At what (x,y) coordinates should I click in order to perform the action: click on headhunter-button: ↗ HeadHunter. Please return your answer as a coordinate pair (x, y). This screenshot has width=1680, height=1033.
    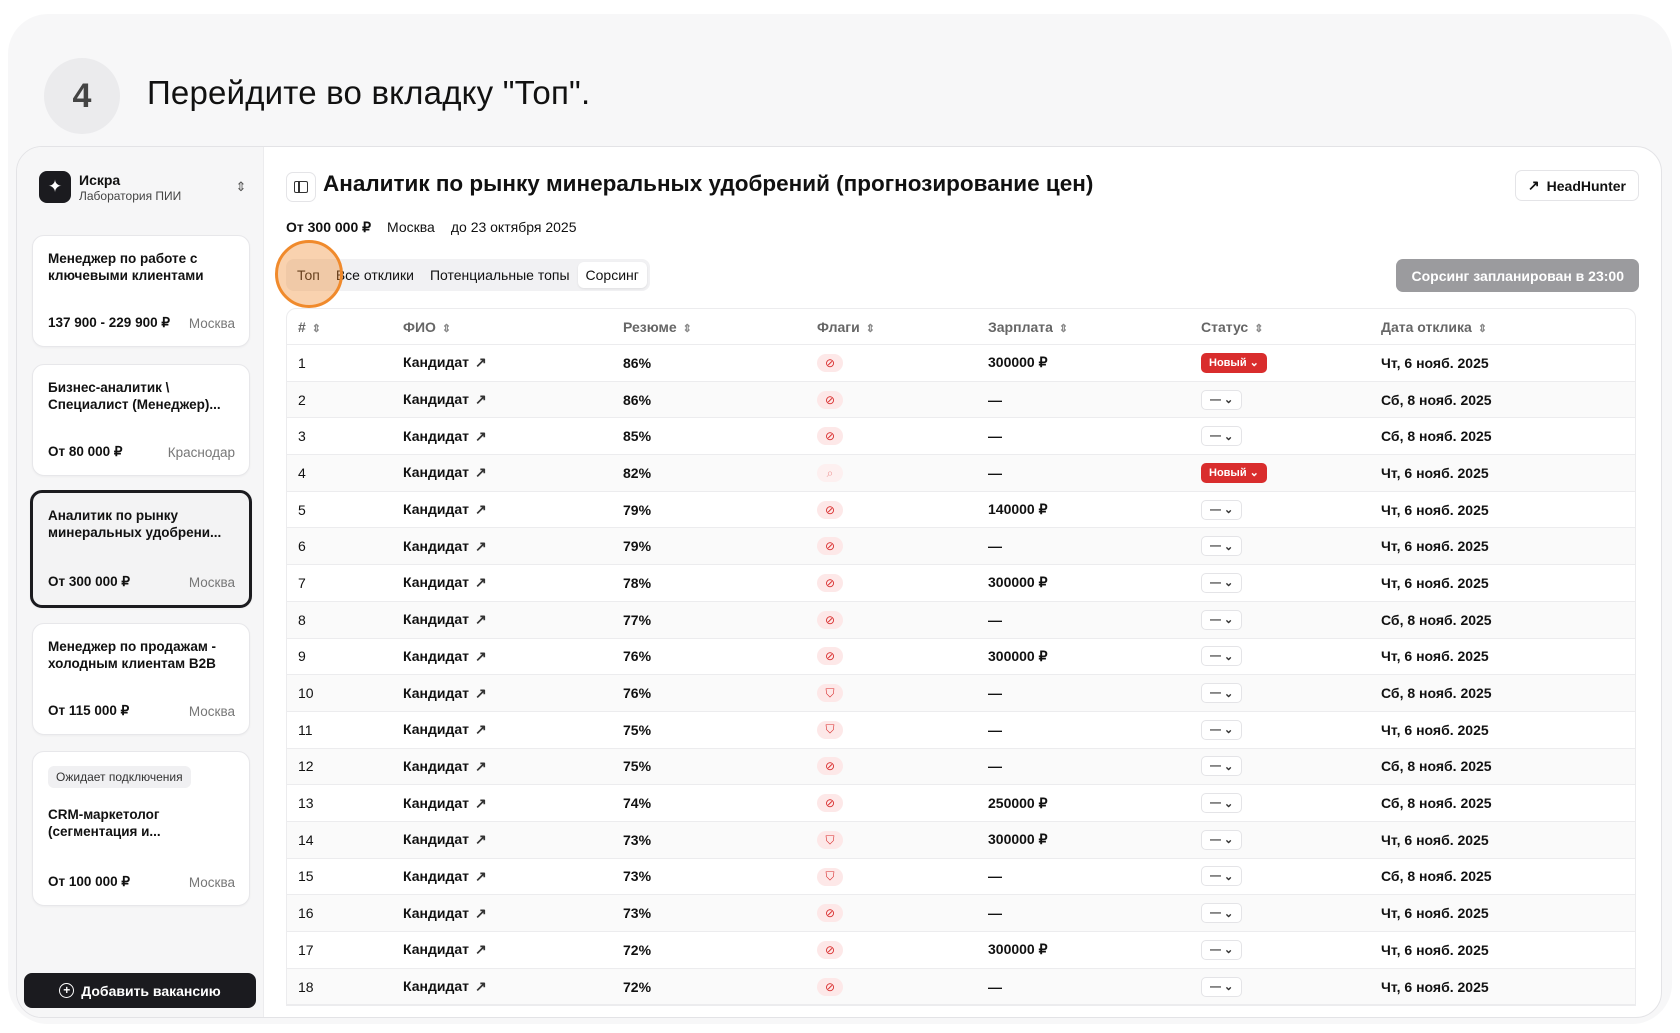
    Looking at the image, I should click on (1576, 185).